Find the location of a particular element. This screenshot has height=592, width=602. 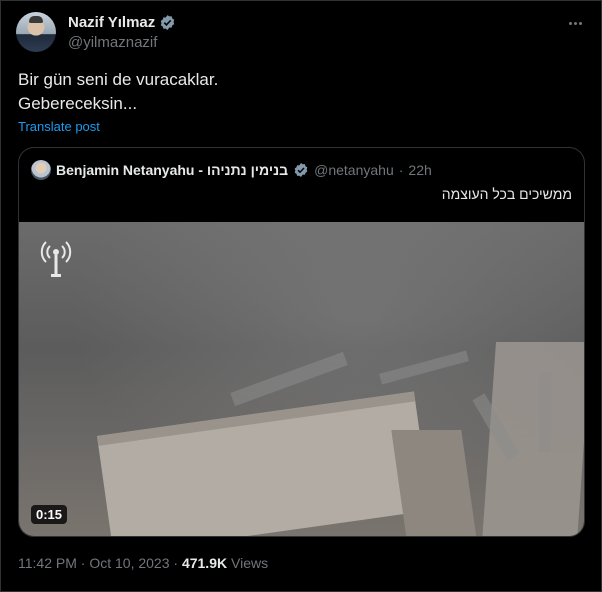

post-meta: 11:42 PM · Oct 10, 2023 · 471.9K Views is located at coordinates (143, 563).